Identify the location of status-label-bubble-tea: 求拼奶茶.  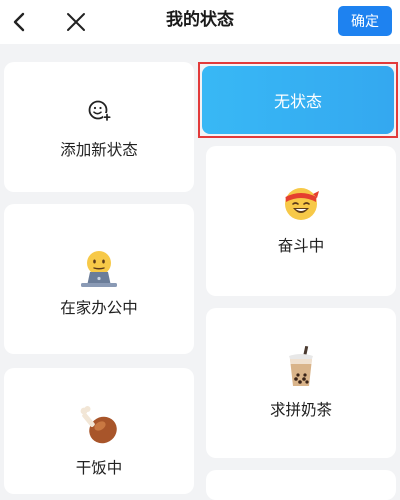
(300, 410).